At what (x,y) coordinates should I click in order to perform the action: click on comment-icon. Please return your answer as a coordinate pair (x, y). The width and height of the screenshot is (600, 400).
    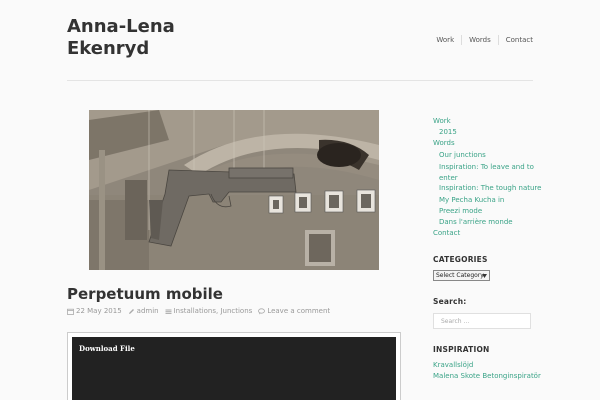
    Looking at the image, I should click on (262, 310).